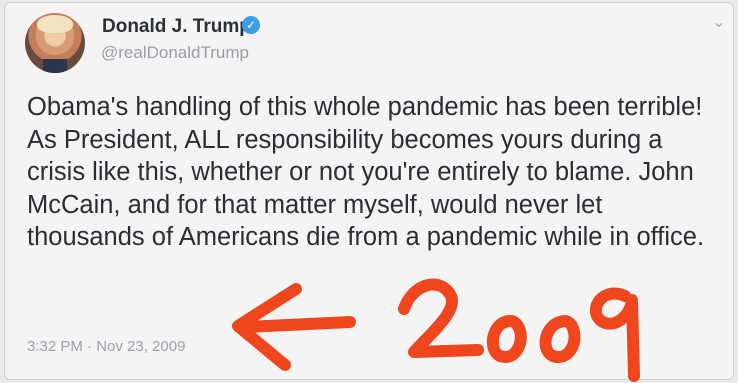 The image size is (738, 383). What do you see at coordinates (175, 53) in the screenshot?
I see `author-handle: @realDonaldTrump` at bounding box center [175, 53].